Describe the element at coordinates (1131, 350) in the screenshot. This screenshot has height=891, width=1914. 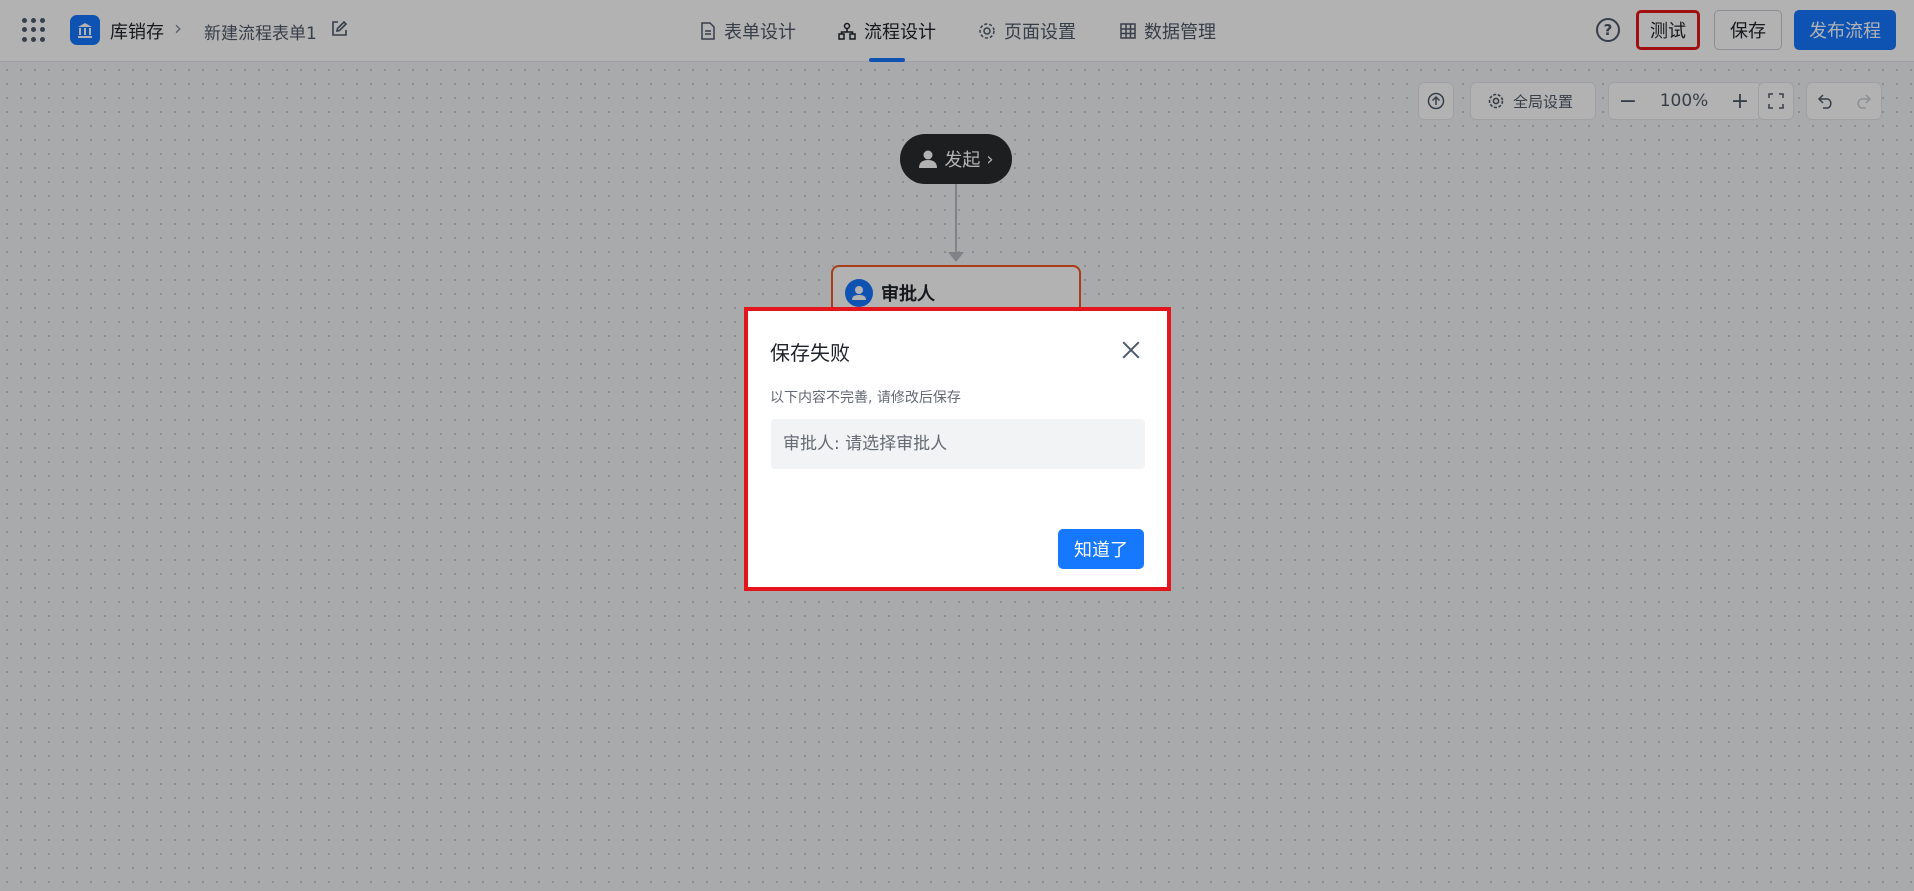
I see `close-icon` at that location.